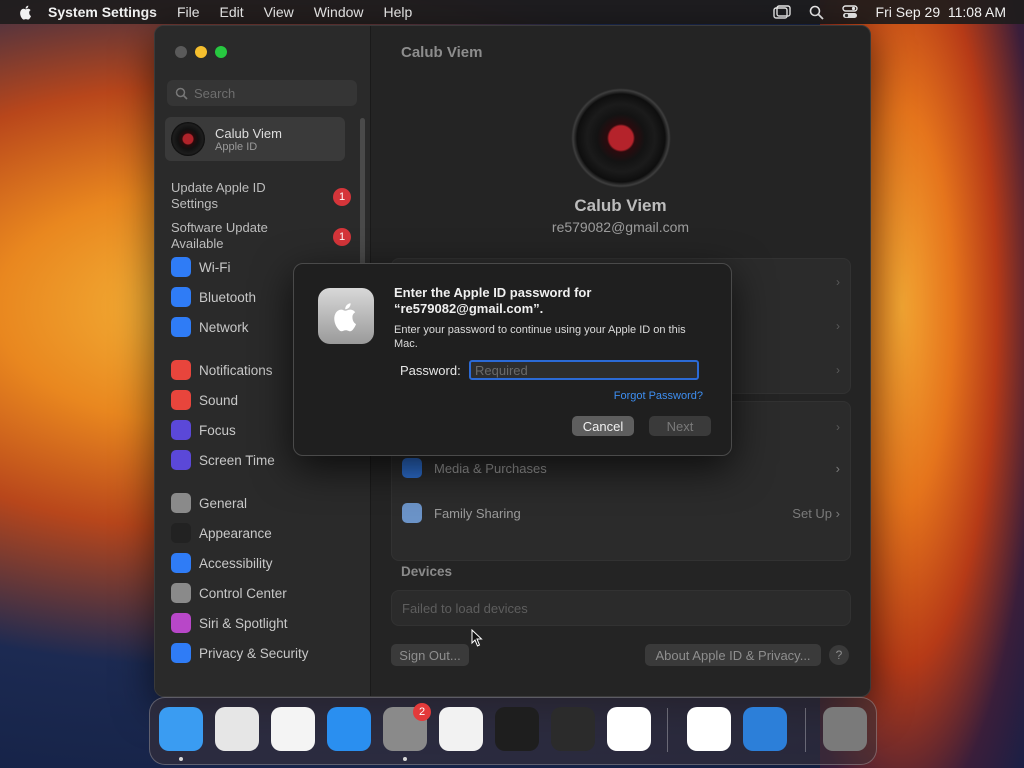 The image size is (1024, 768). What do you see at coordinates (102, 12) in the screenshot?
I see `menu-app-name: System Settings` at bounding box center [102, 12].